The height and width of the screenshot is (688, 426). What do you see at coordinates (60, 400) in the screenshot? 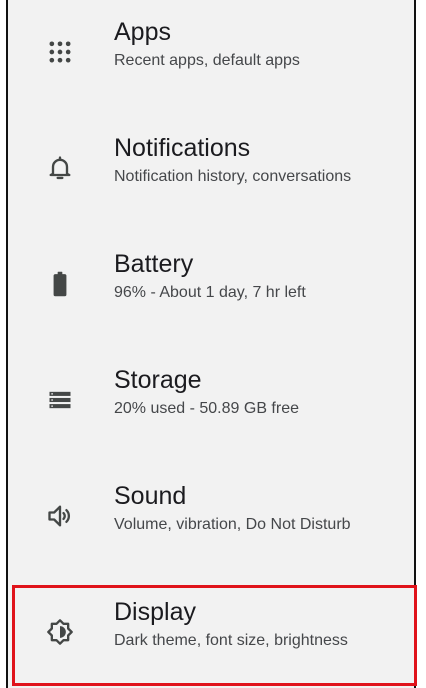
I see `storage-icon` at bounding box center [60, 400].